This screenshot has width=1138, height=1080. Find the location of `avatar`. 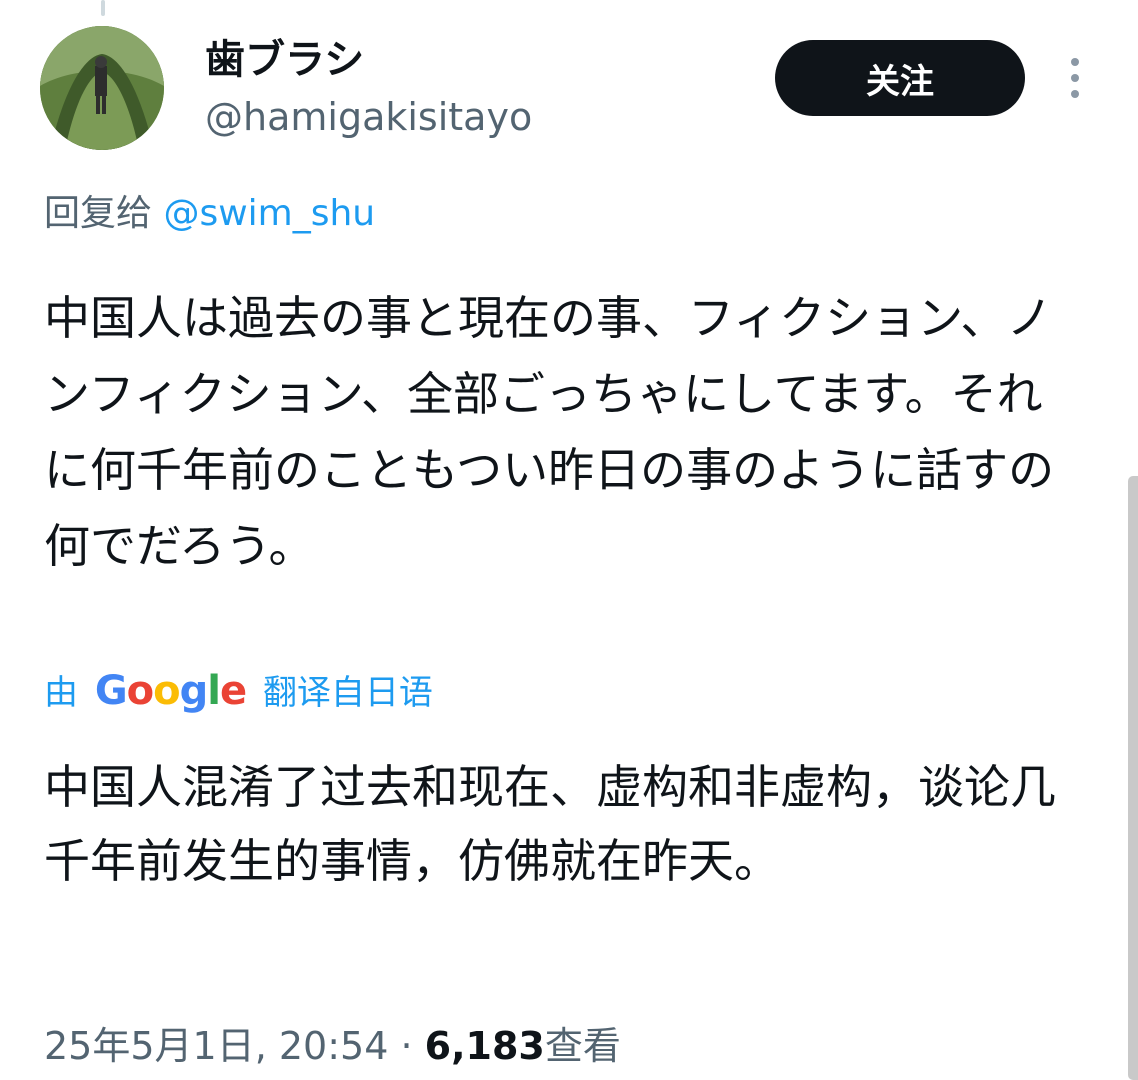

avatar is located at coordinates (102, 88).